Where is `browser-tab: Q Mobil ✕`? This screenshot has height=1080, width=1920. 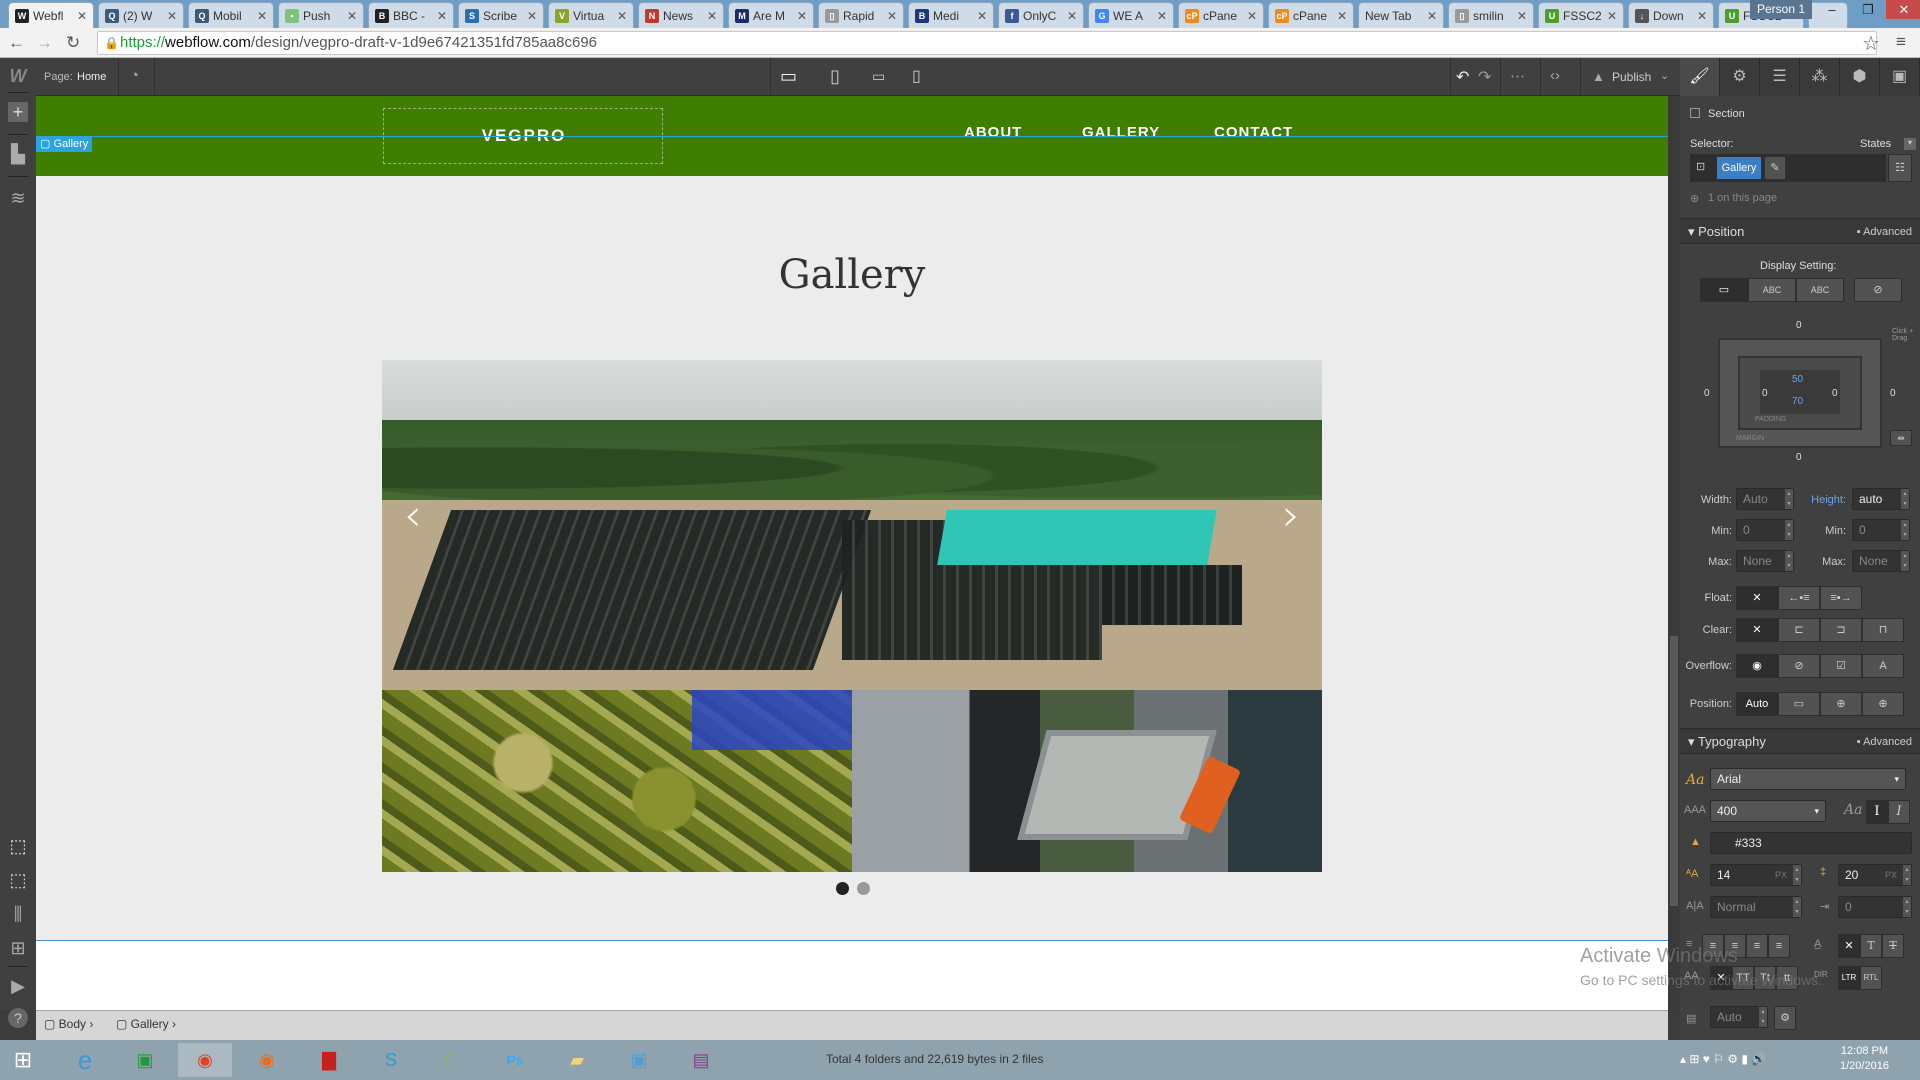 browser-tab: Q Mobil ✕ is located at coordinates (231, 15).